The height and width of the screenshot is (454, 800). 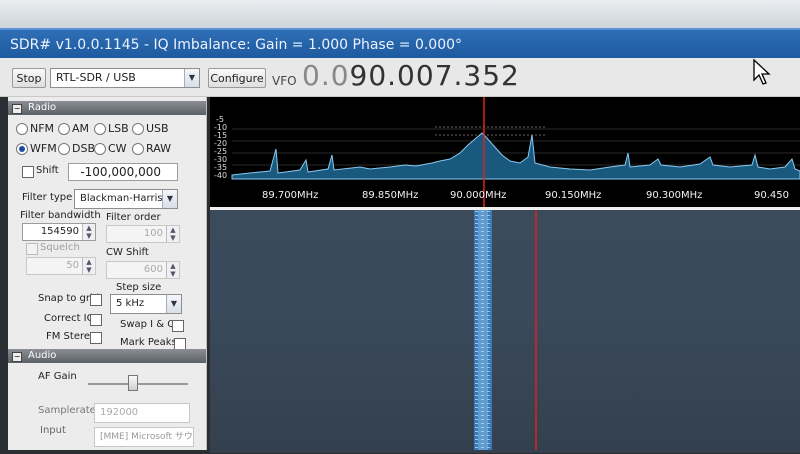 I want to click on squelch-value: 50, so click(x=72, y=265).